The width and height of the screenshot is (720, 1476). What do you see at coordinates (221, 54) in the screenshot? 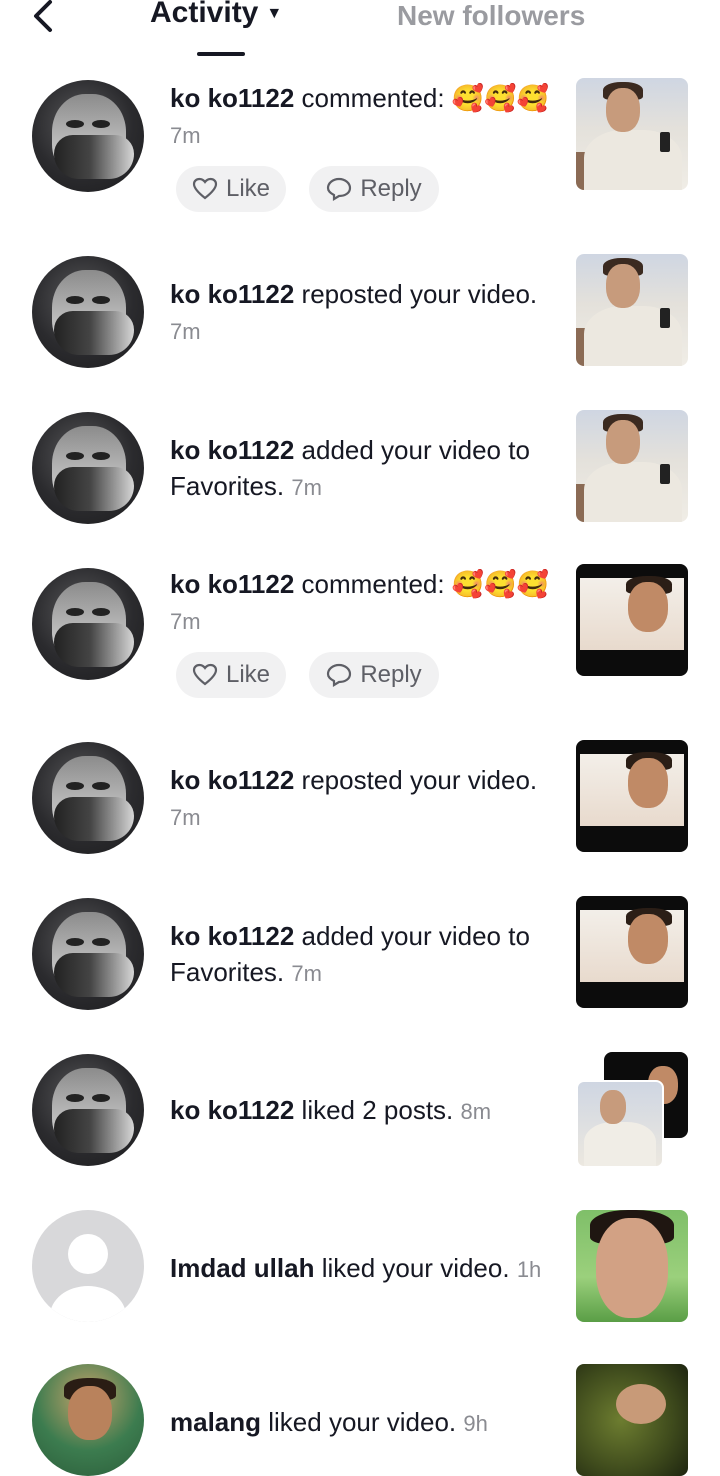
I see `tab-active-indicator` at bounding box center [221, 54].